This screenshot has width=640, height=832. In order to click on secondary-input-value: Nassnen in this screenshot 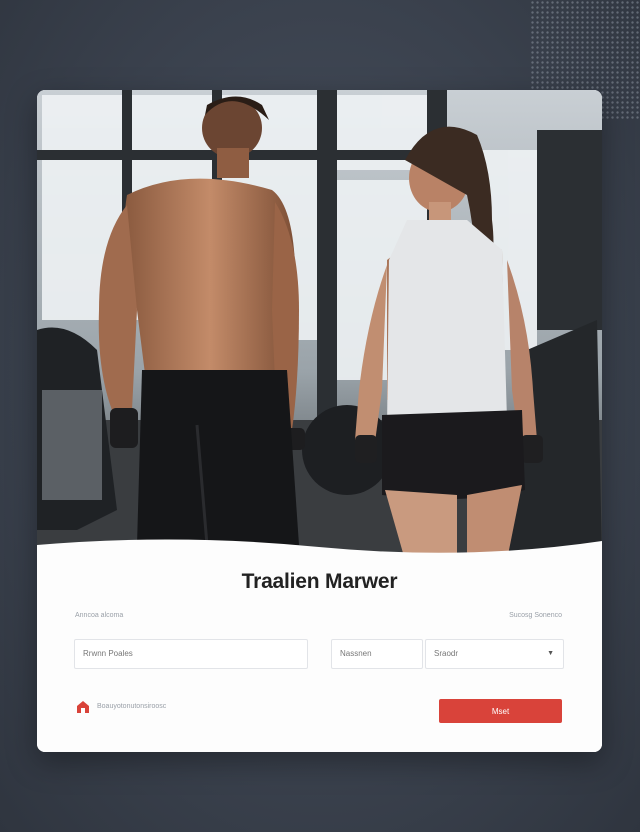, I will do `click(356, 653)`.